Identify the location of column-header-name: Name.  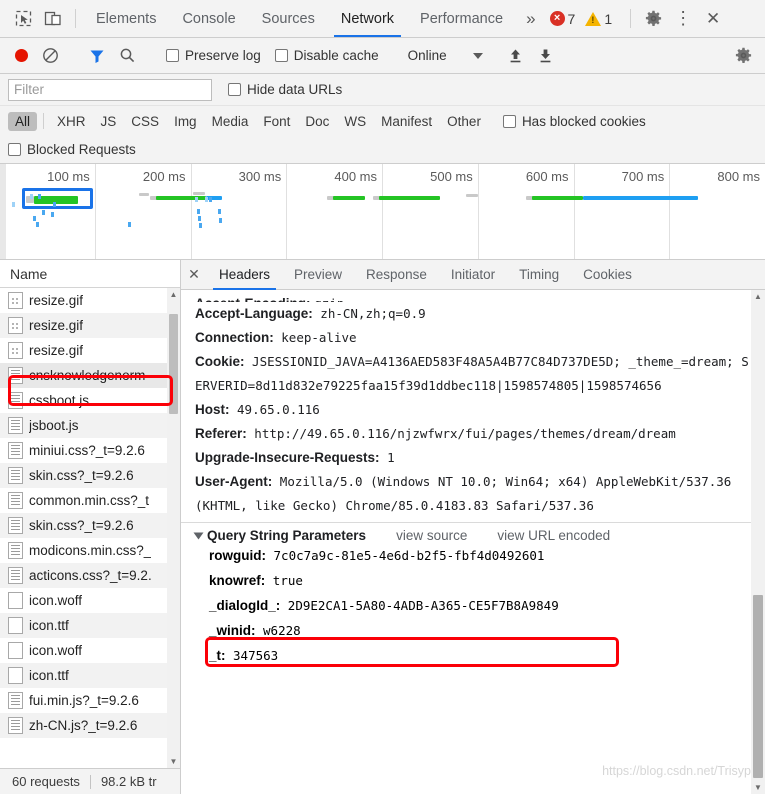
(90, 274).